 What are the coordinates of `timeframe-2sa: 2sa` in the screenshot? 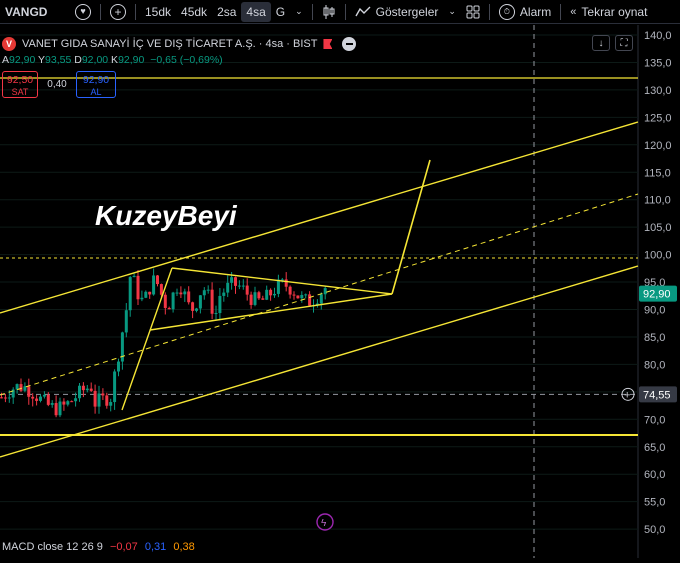 It's located at (226, 12).